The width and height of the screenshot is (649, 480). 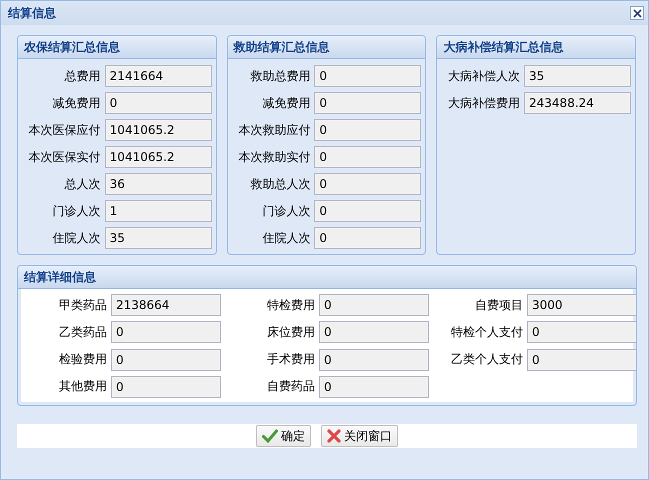 What do you see at coordinates (82, 359) in the screenshot?
I see `field-label: 检验费用` at bounding box center [82, 359].